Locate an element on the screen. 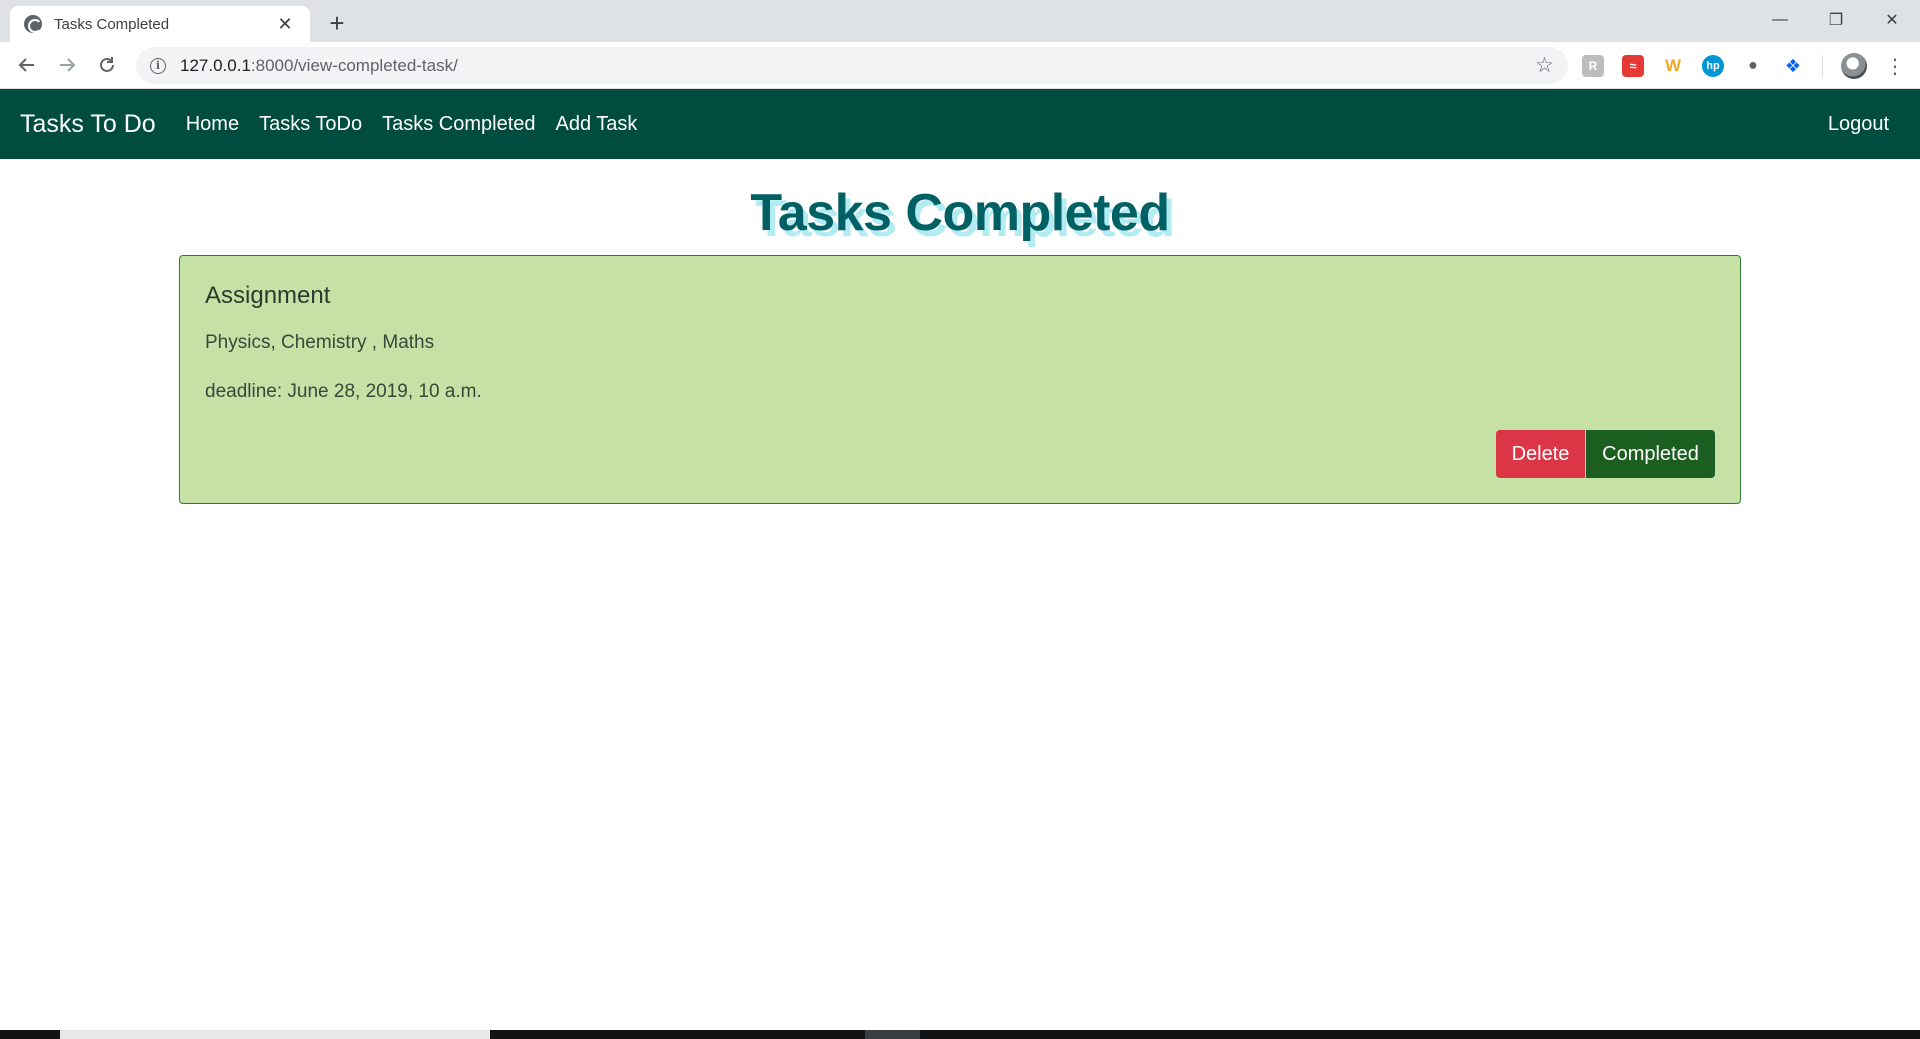 This screenshot has width=1920, height=1039. tab-close-icon: ✕ is located at coordinates (285, 24).